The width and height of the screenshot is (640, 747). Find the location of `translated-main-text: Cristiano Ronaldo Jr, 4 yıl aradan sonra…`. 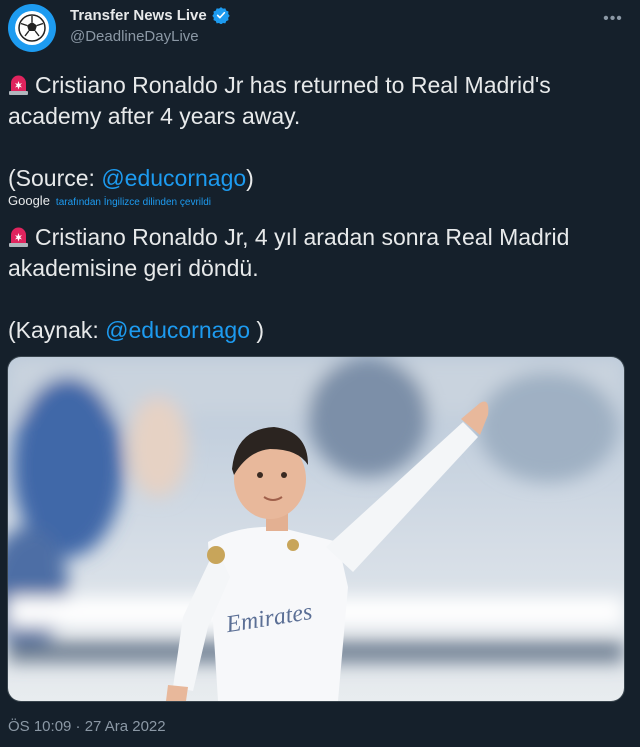

translated-main-text: Cristiano Ronaldo Jr, 4 yıl aradan sonra… is located at coordinates (318, 253).